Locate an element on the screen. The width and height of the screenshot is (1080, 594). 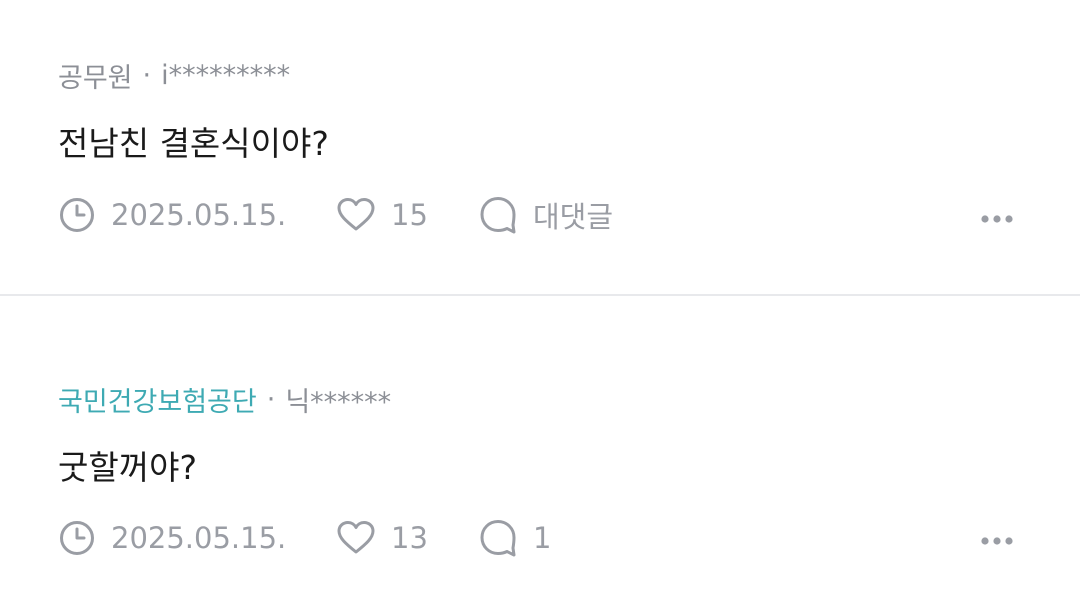
author-username: 닉****** is located at coordinates (338, 402).